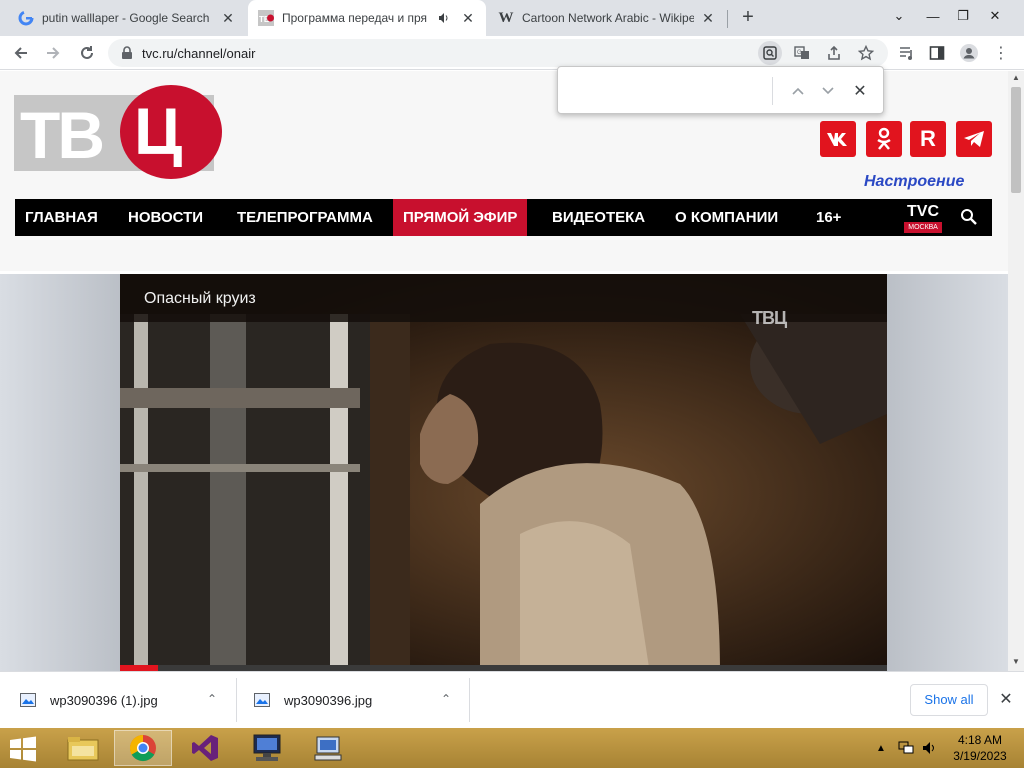 The image size is (1024, 768). Describe the element at coordinates (53, 53) in the screenshot. I see `forward-button` at that location.